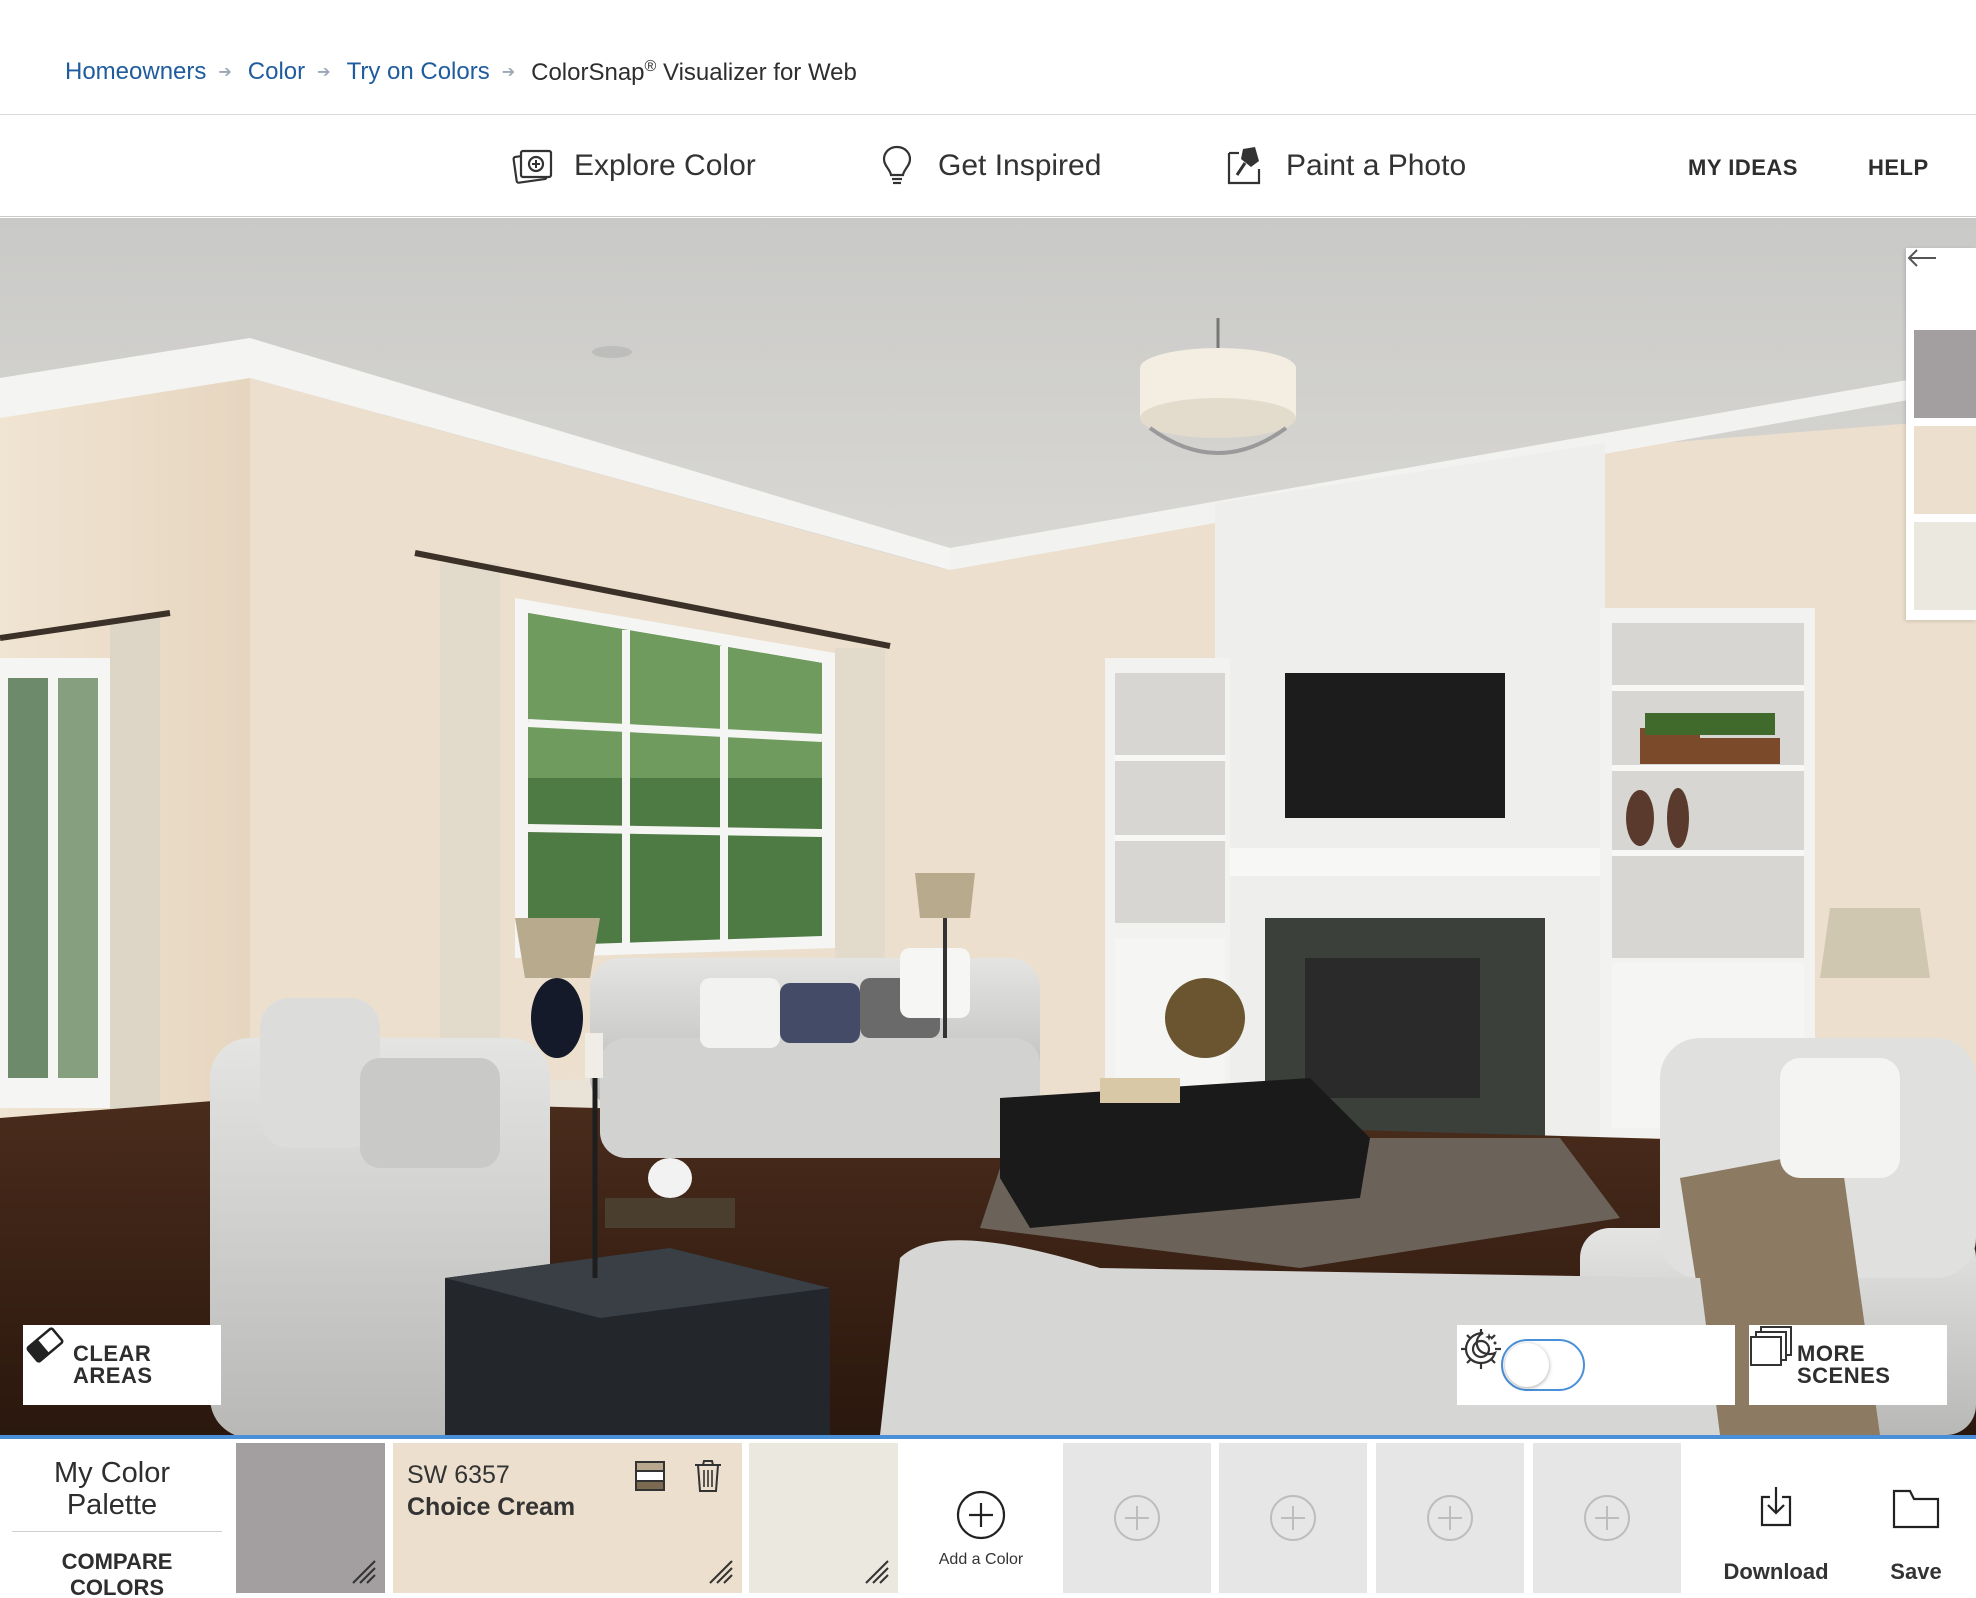 Image resolution: width=1976 pixels, height=1598 pixels. I want to click on breadcrumb-current-page: ColorSnap® Visualizer for Web, so click(694, 71).